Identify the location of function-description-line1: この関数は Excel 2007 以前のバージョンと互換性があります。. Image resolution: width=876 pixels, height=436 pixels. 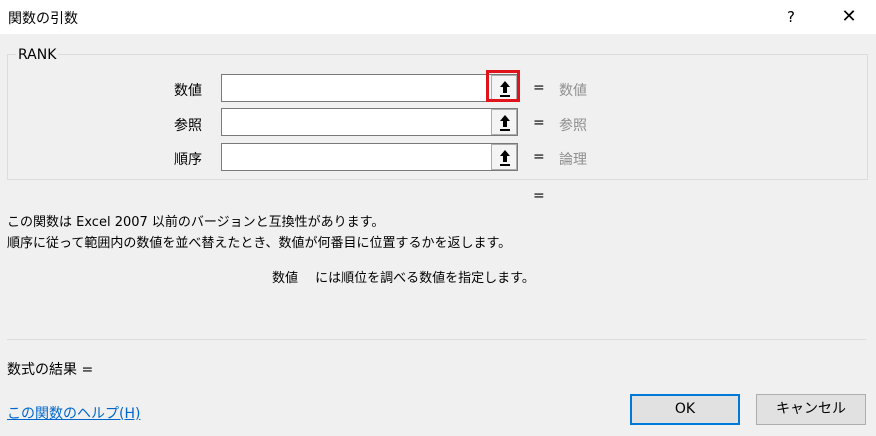
(196, 222).